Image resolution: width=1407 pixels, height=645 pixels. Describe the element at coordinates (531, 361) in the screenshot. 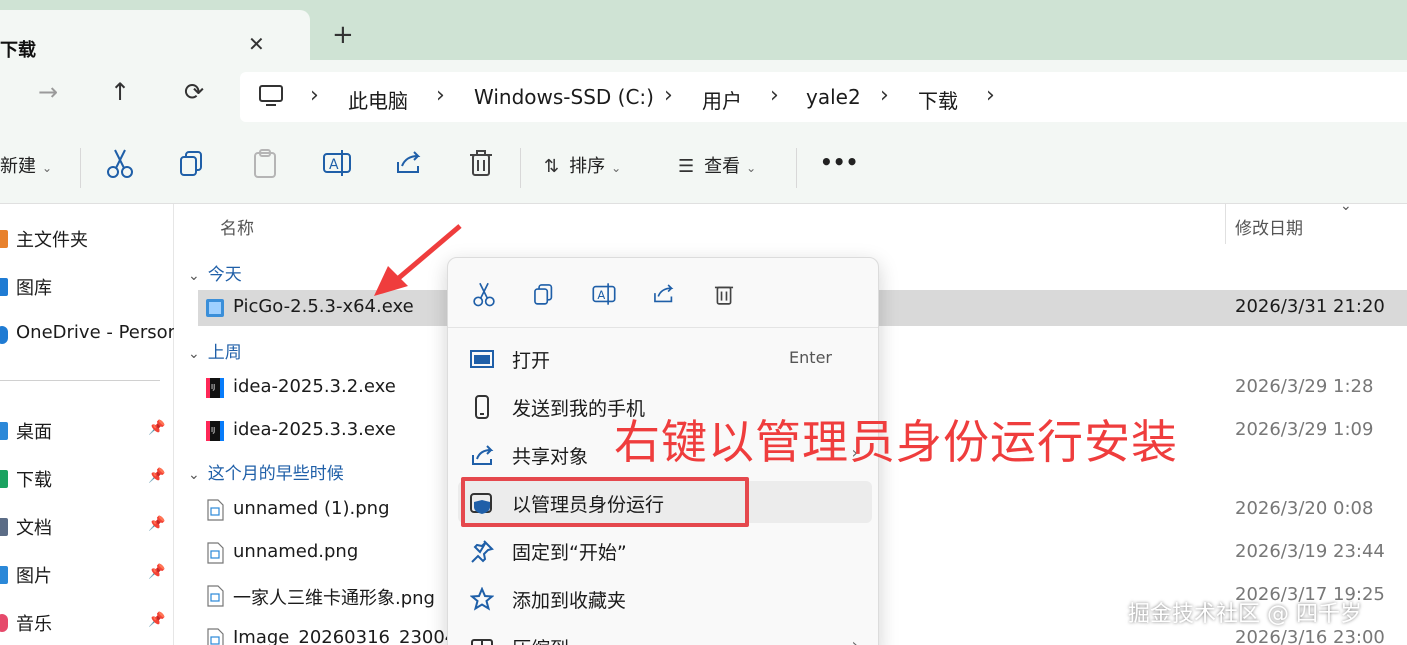

I see `menu-item-label: 打开` at that location.